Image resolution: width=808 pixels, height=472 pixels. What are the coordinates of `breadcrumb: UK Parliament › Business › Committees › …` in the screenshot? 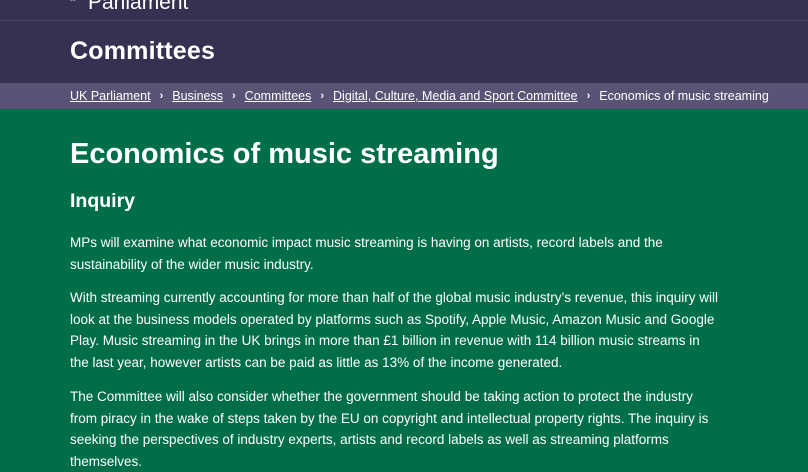 It's located at (404, 96).